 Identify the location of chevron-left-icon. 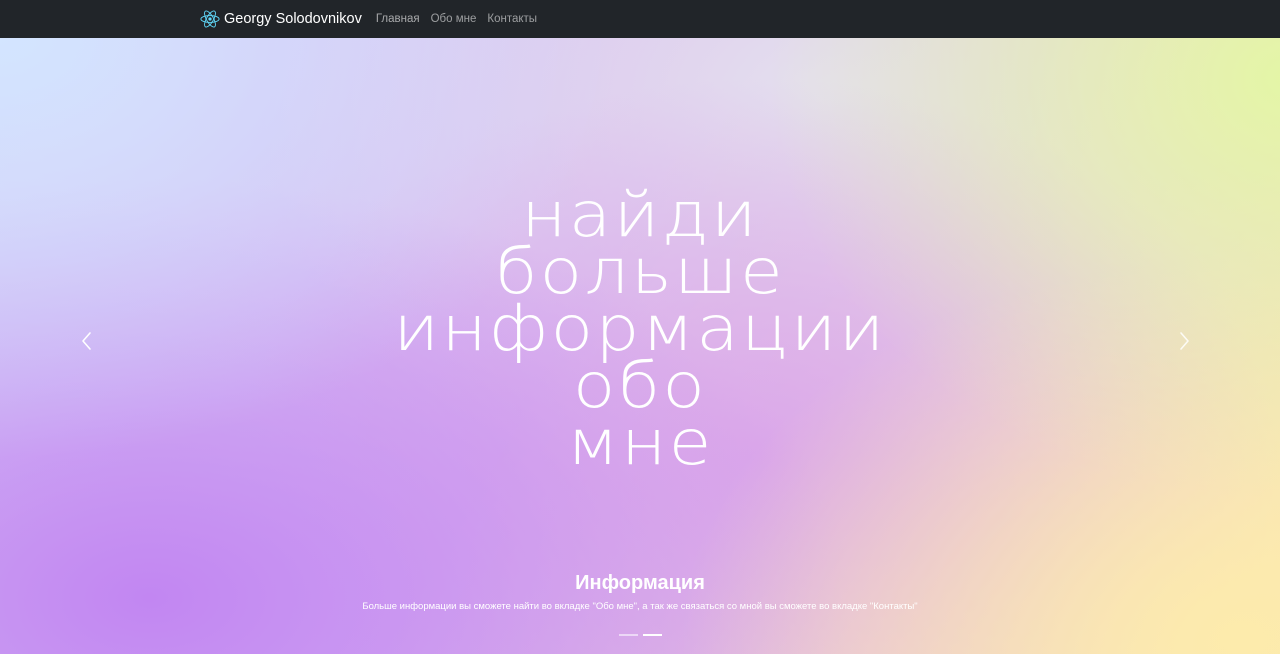
(87, 343).